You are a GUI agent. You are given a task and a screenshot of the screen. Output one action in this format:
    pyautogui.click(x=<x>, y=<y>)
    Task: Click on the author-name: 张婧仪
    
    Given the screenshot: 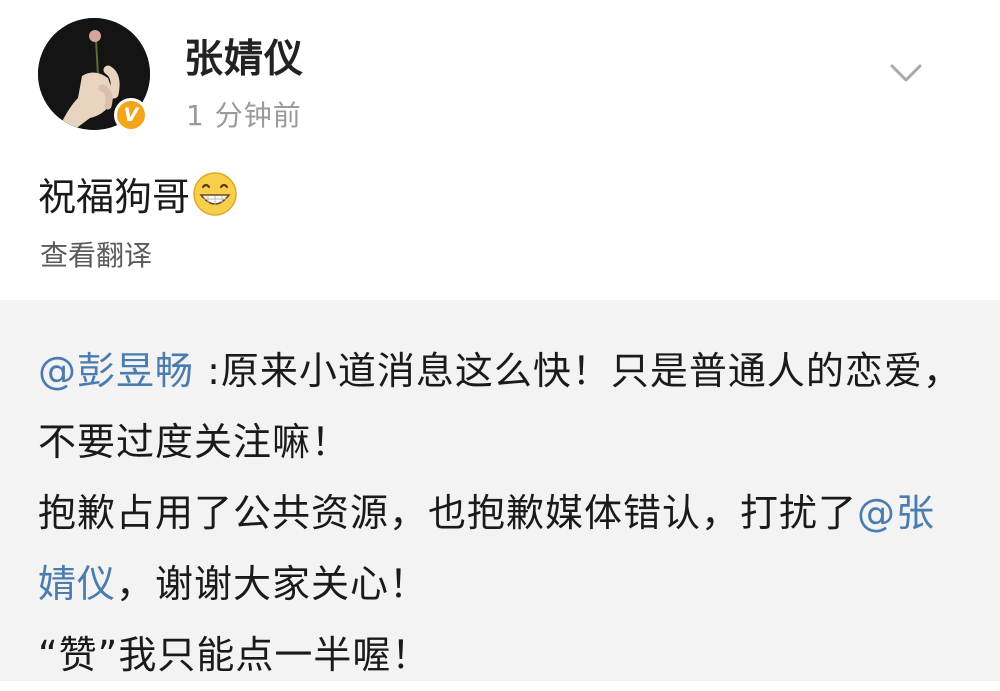 What is the action you would take?
    pyautogui.click(x=244, y=56)
    